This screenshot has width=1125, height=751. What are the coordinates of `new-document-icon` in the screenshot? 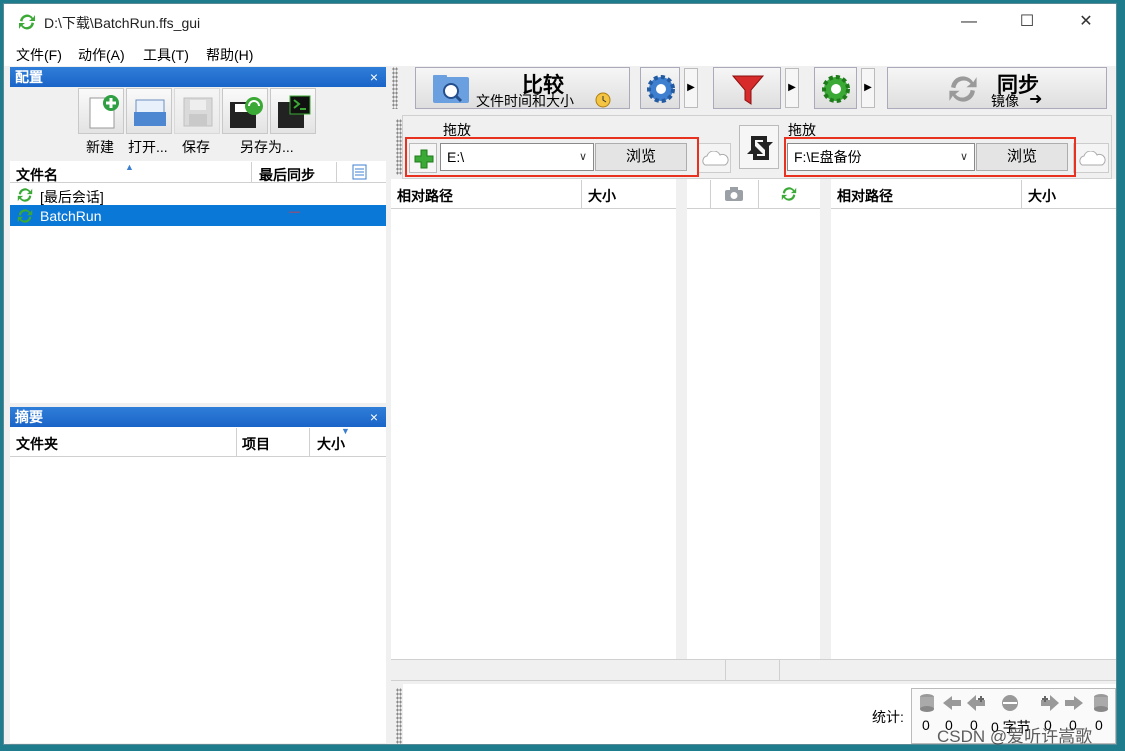 It's located at (104, 112).